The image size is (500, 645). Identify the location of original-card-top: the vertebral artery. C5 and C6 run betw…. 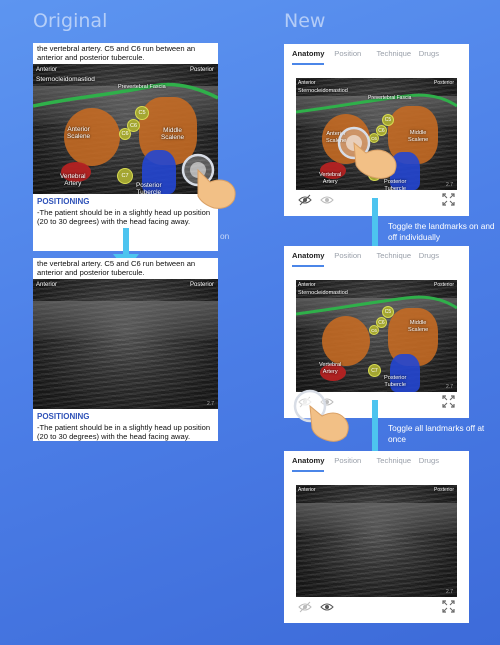
(125, 147).